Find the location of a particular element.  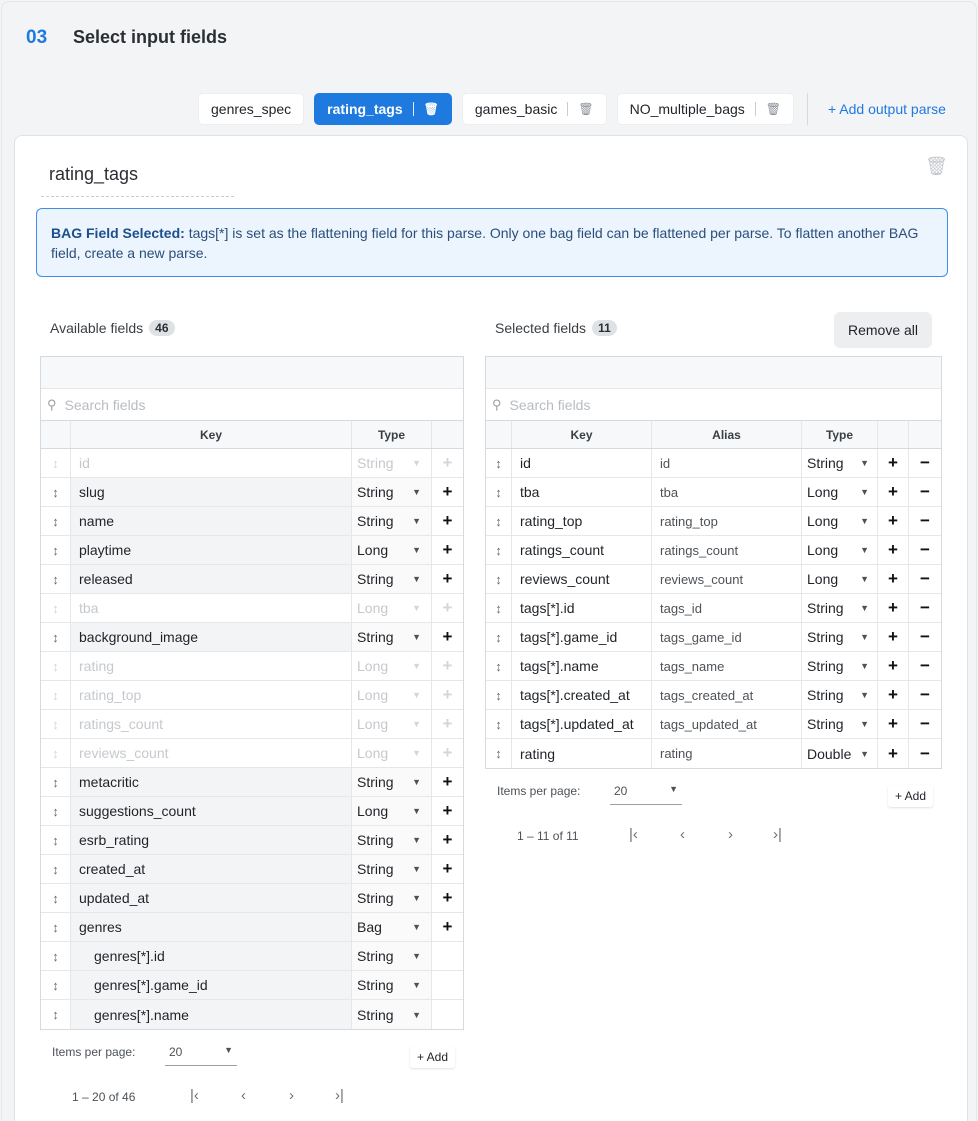

alias-input: ratings_count is located at coordinates (727, 550).